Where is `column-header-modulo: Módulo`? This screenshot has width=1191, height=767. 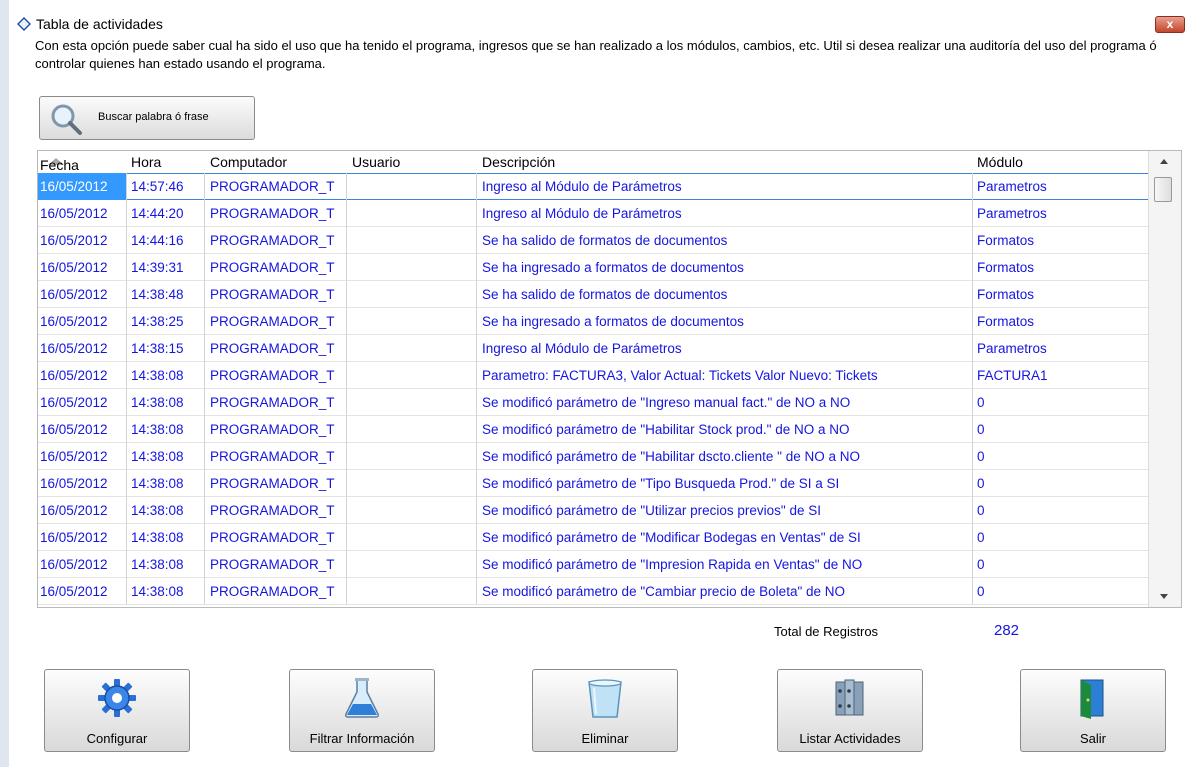 column-header-modulo: Módulo is located at coordinates (1000, 162).